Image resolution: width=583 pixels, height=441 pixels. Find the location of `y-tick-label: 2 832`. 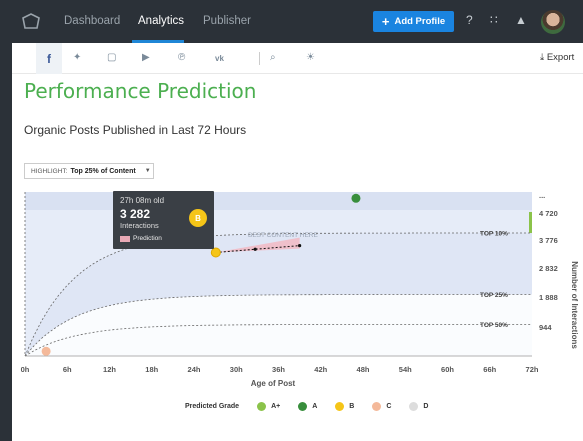

y-tick-label: 2 832 is located at coordinates (548, 268).